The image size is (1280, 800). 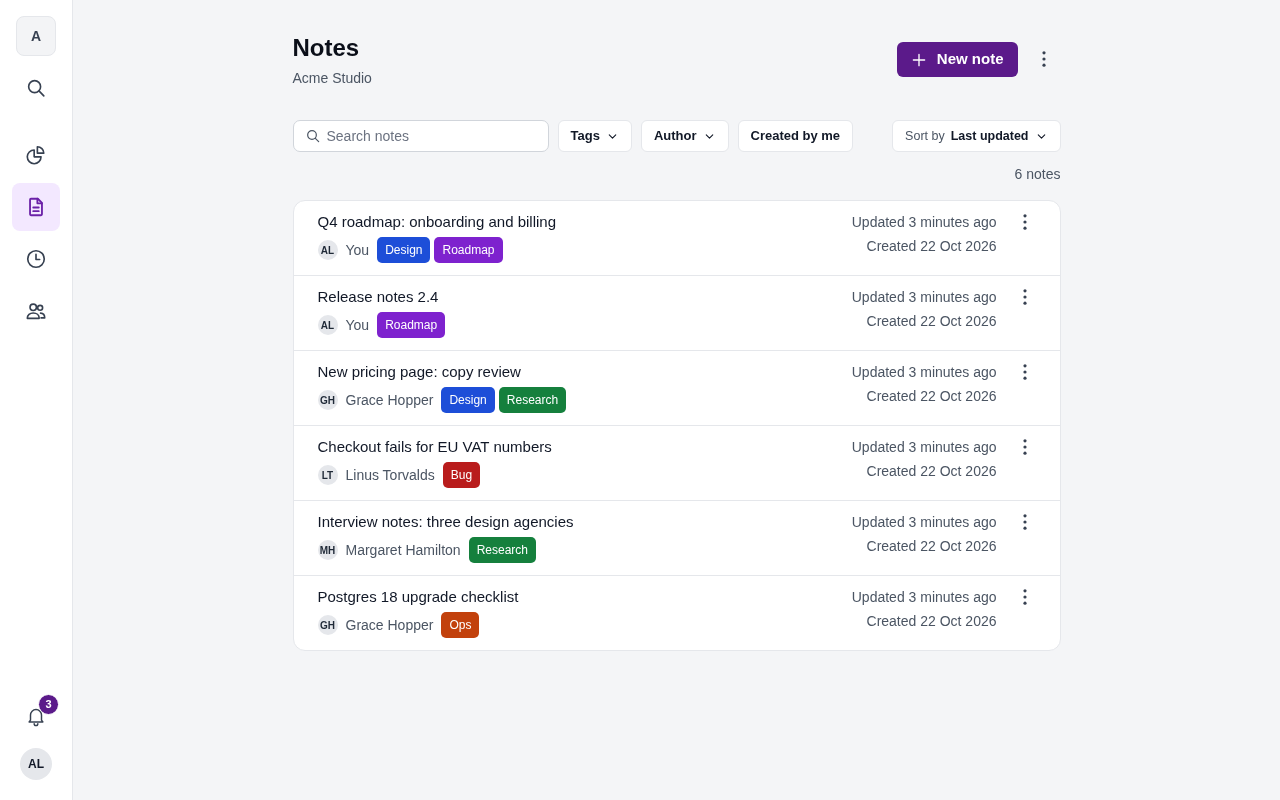 What do you see at coordinates (378, 297) in the screenshot?
I see `note-title: Release notes 2.4` at bounding box center [378, 297].